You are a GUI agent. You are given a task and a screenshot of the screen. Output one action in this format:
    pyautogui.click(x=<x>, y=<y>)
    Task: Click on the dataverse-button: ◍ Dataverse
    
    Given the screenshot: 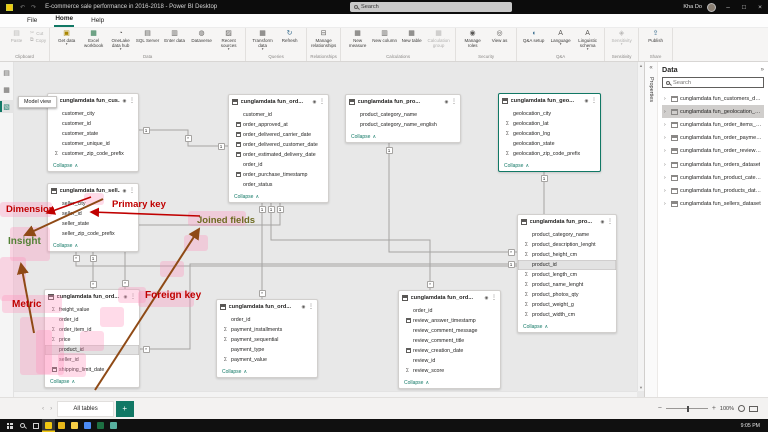 What is the action you would take?
    pyautogui.click(x=201, y=36)
    